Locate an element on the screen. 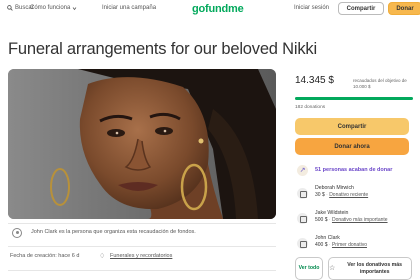 The width and height of the screenshot is (420, 280). share-button: Compartir is located at coordinates (352, 126).